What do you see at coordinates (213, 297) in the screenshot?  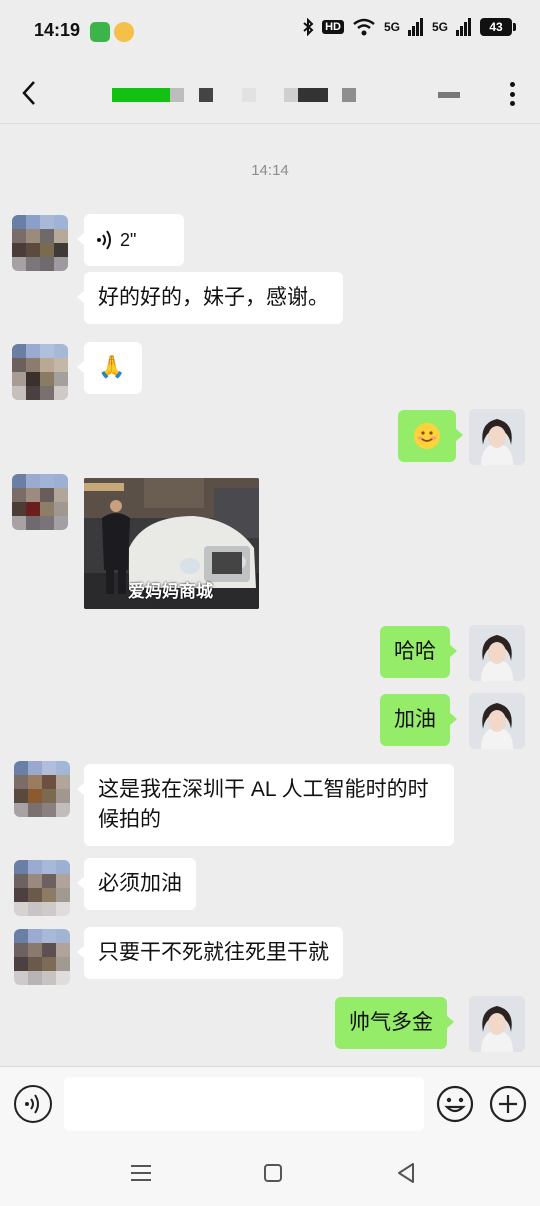 I see `message-text: 好的好的，妹子，感谢。` at bounding box center [213, 297].